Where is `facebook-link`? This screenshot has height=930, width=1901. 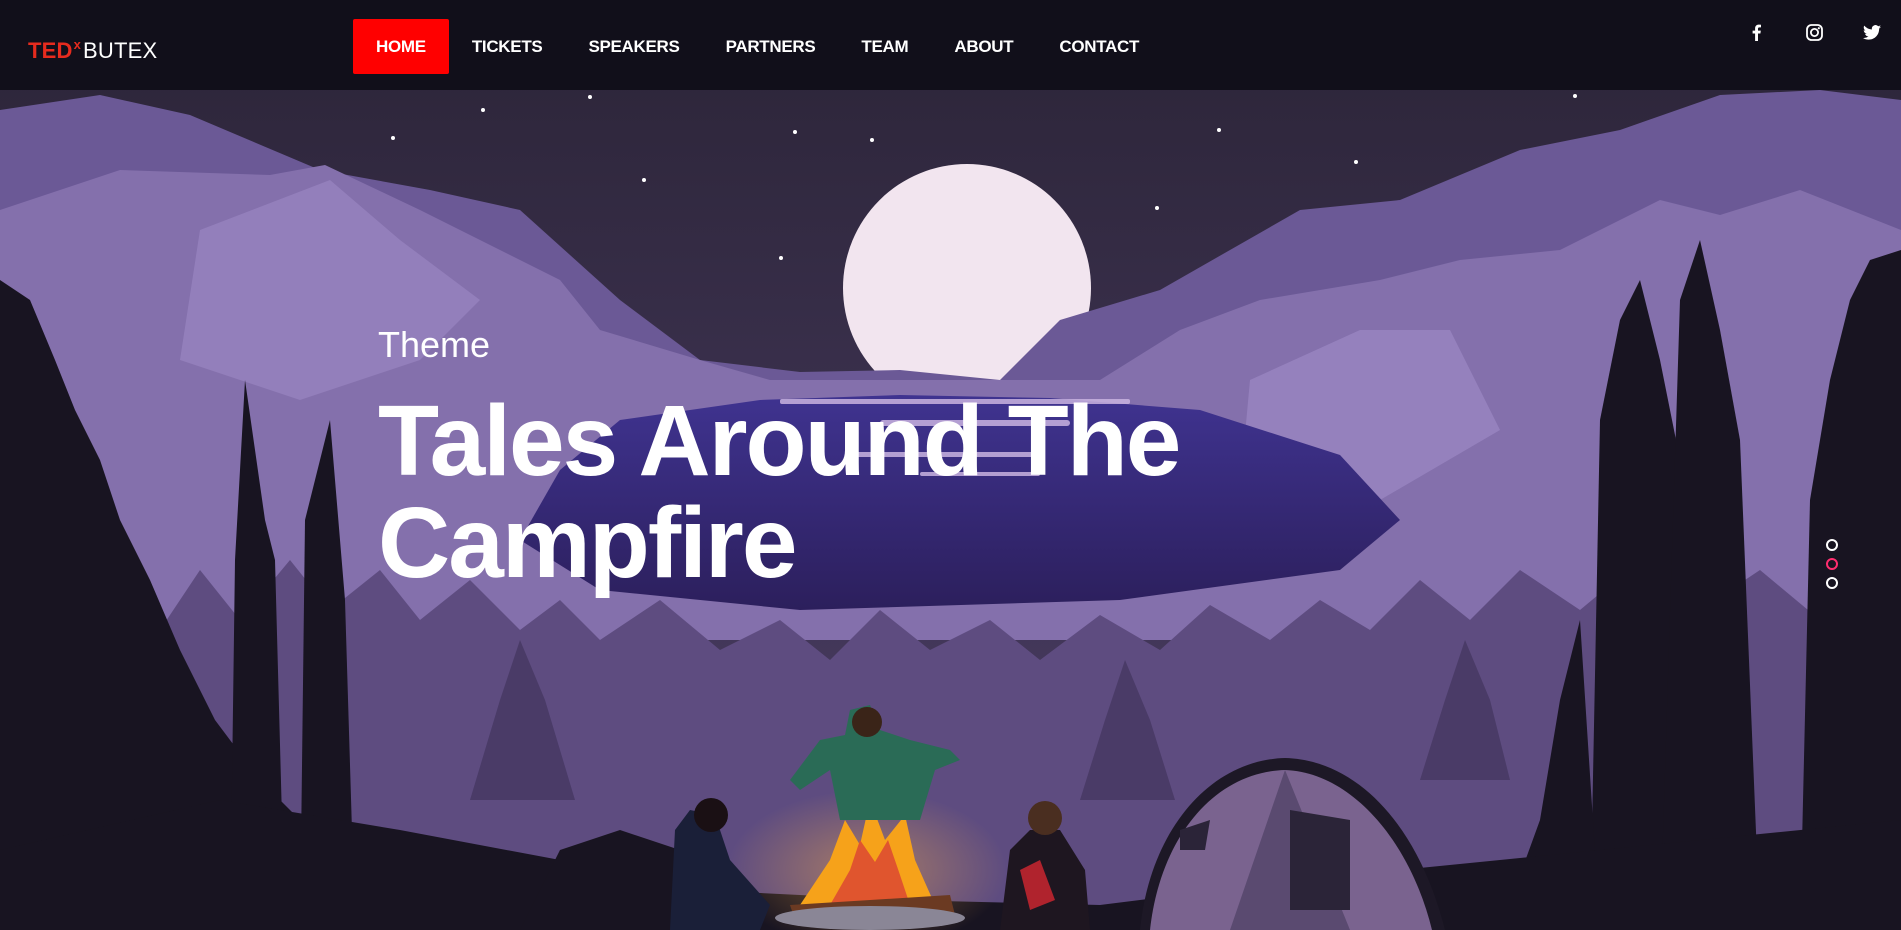 facebook-link is located at coordinates (1756, 32).